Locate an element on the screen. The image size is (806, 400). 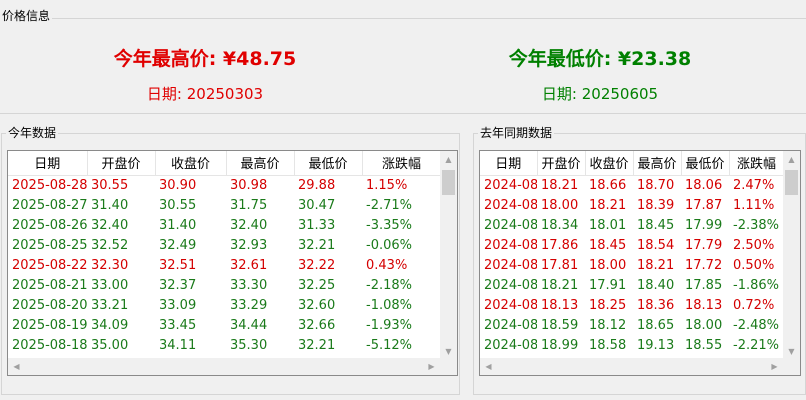
table-cell: -0.06% is located at coordinates (389, 245).